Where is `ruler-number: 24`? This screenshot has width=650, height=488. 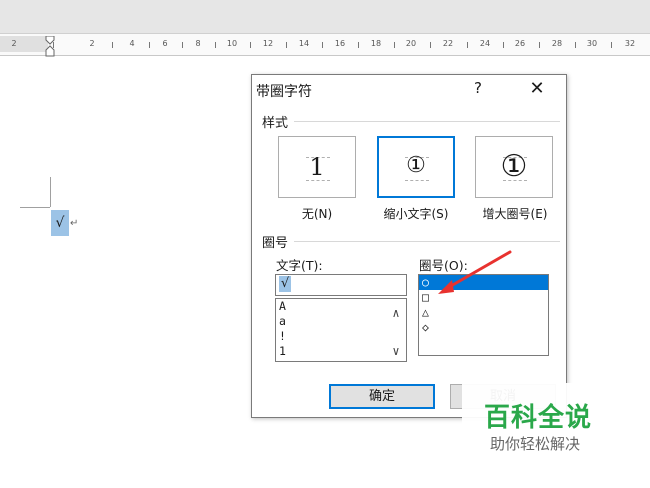 ruler-number: 24 is located at coordinates (485, 43).